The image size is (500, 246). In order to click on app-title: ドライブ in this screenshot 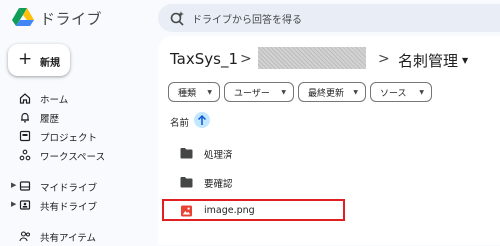, I will do `click(71, 18)`.